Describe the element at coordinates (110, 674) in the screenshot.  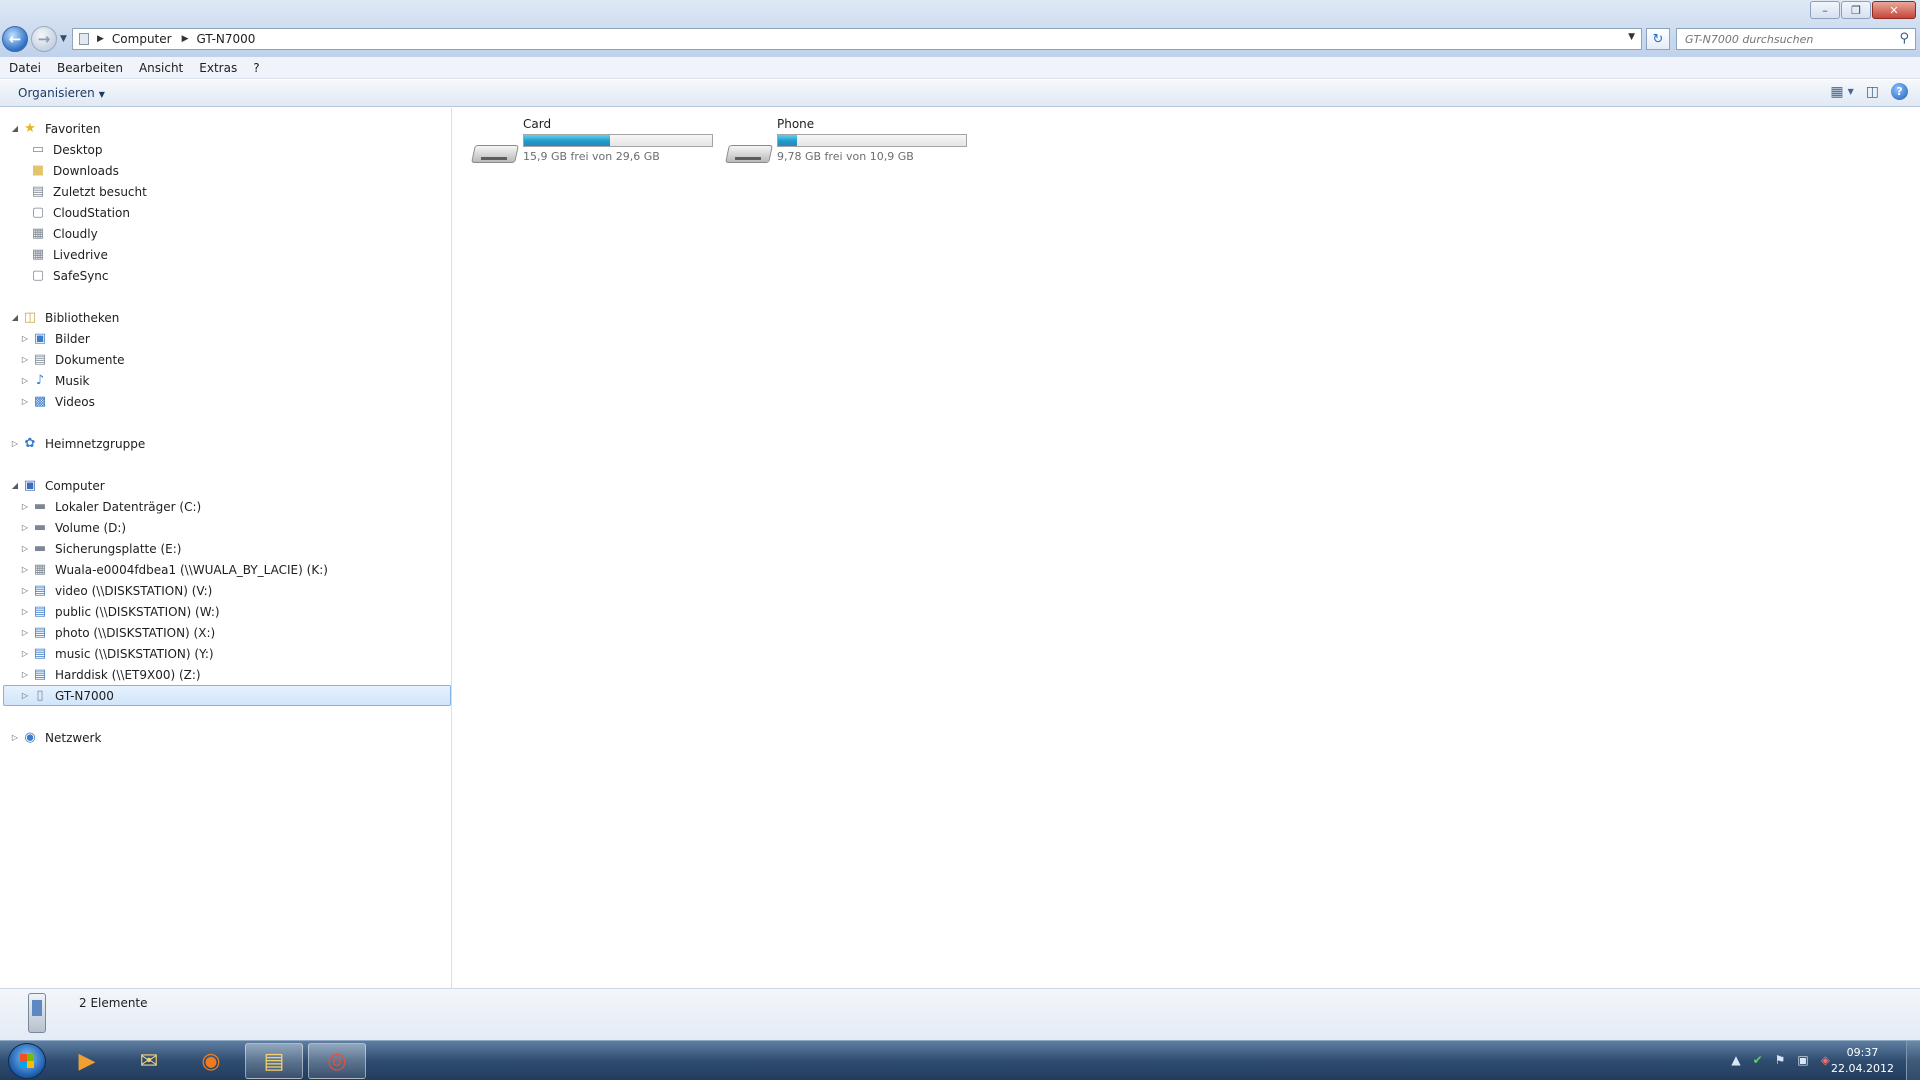
I see `tree-item-drive-z: ▷ ▤ Harddisk (\\ET9X00) (Z:)` at that location.